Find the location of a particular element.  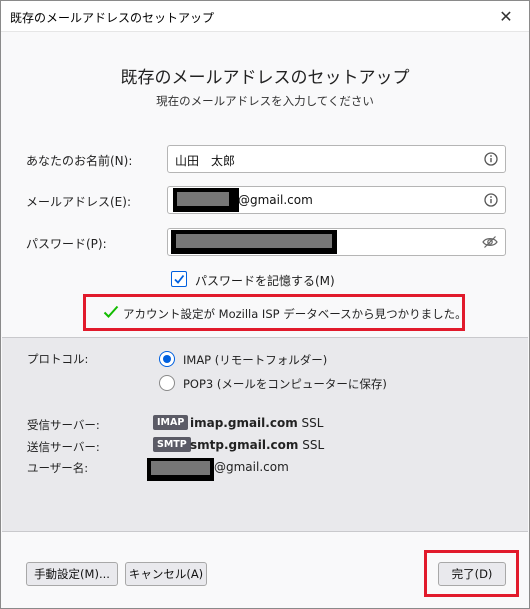

password-label: パスワード(P): is located at coordinates (66, 244).